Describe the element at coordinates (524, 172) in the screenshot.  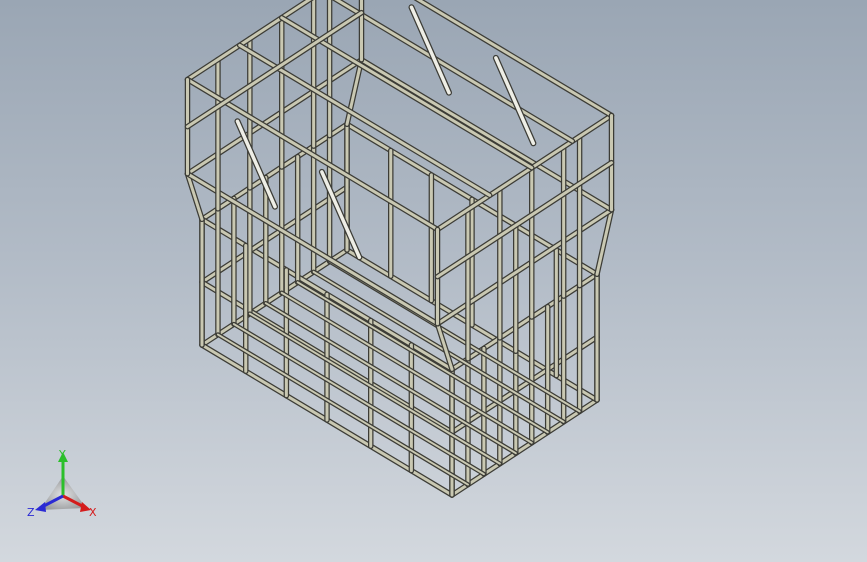
I see `roof-rail-front` at that location.